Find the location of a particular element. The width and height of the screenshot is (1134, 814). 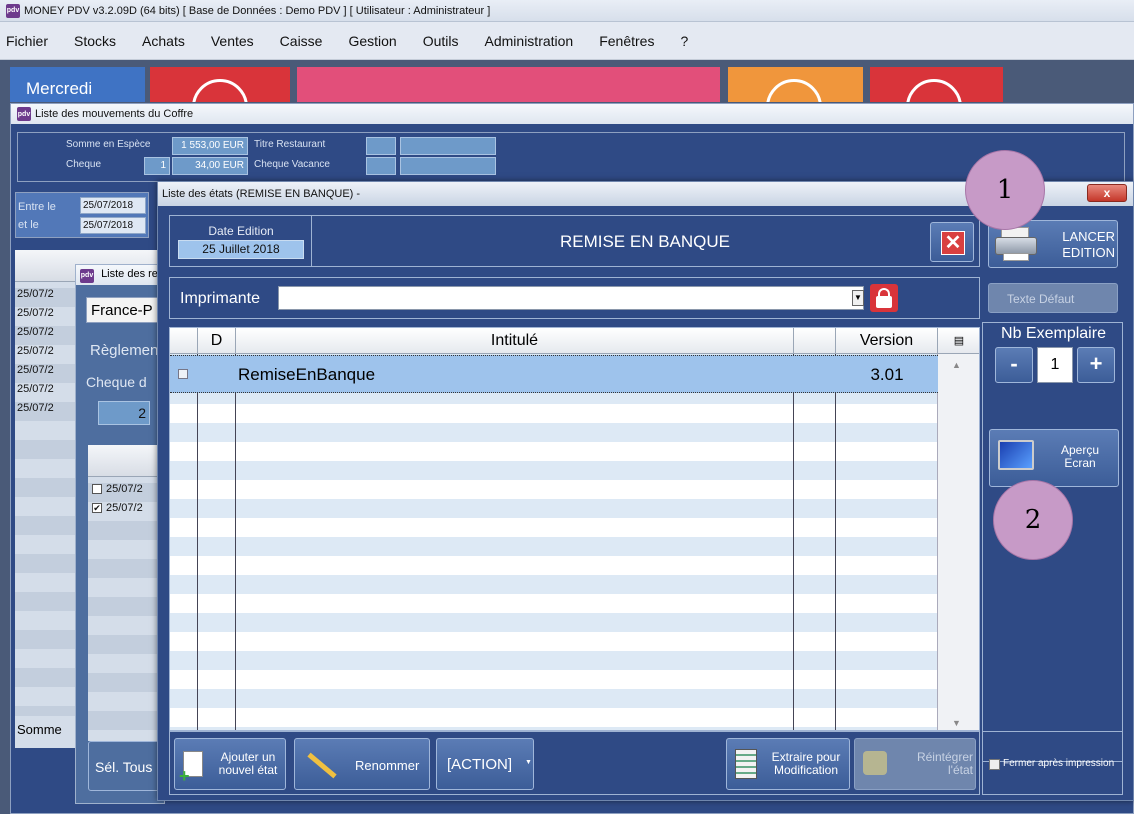

cheque-vacance-label: Cheque Vacance is located at coordinates (292, 164).